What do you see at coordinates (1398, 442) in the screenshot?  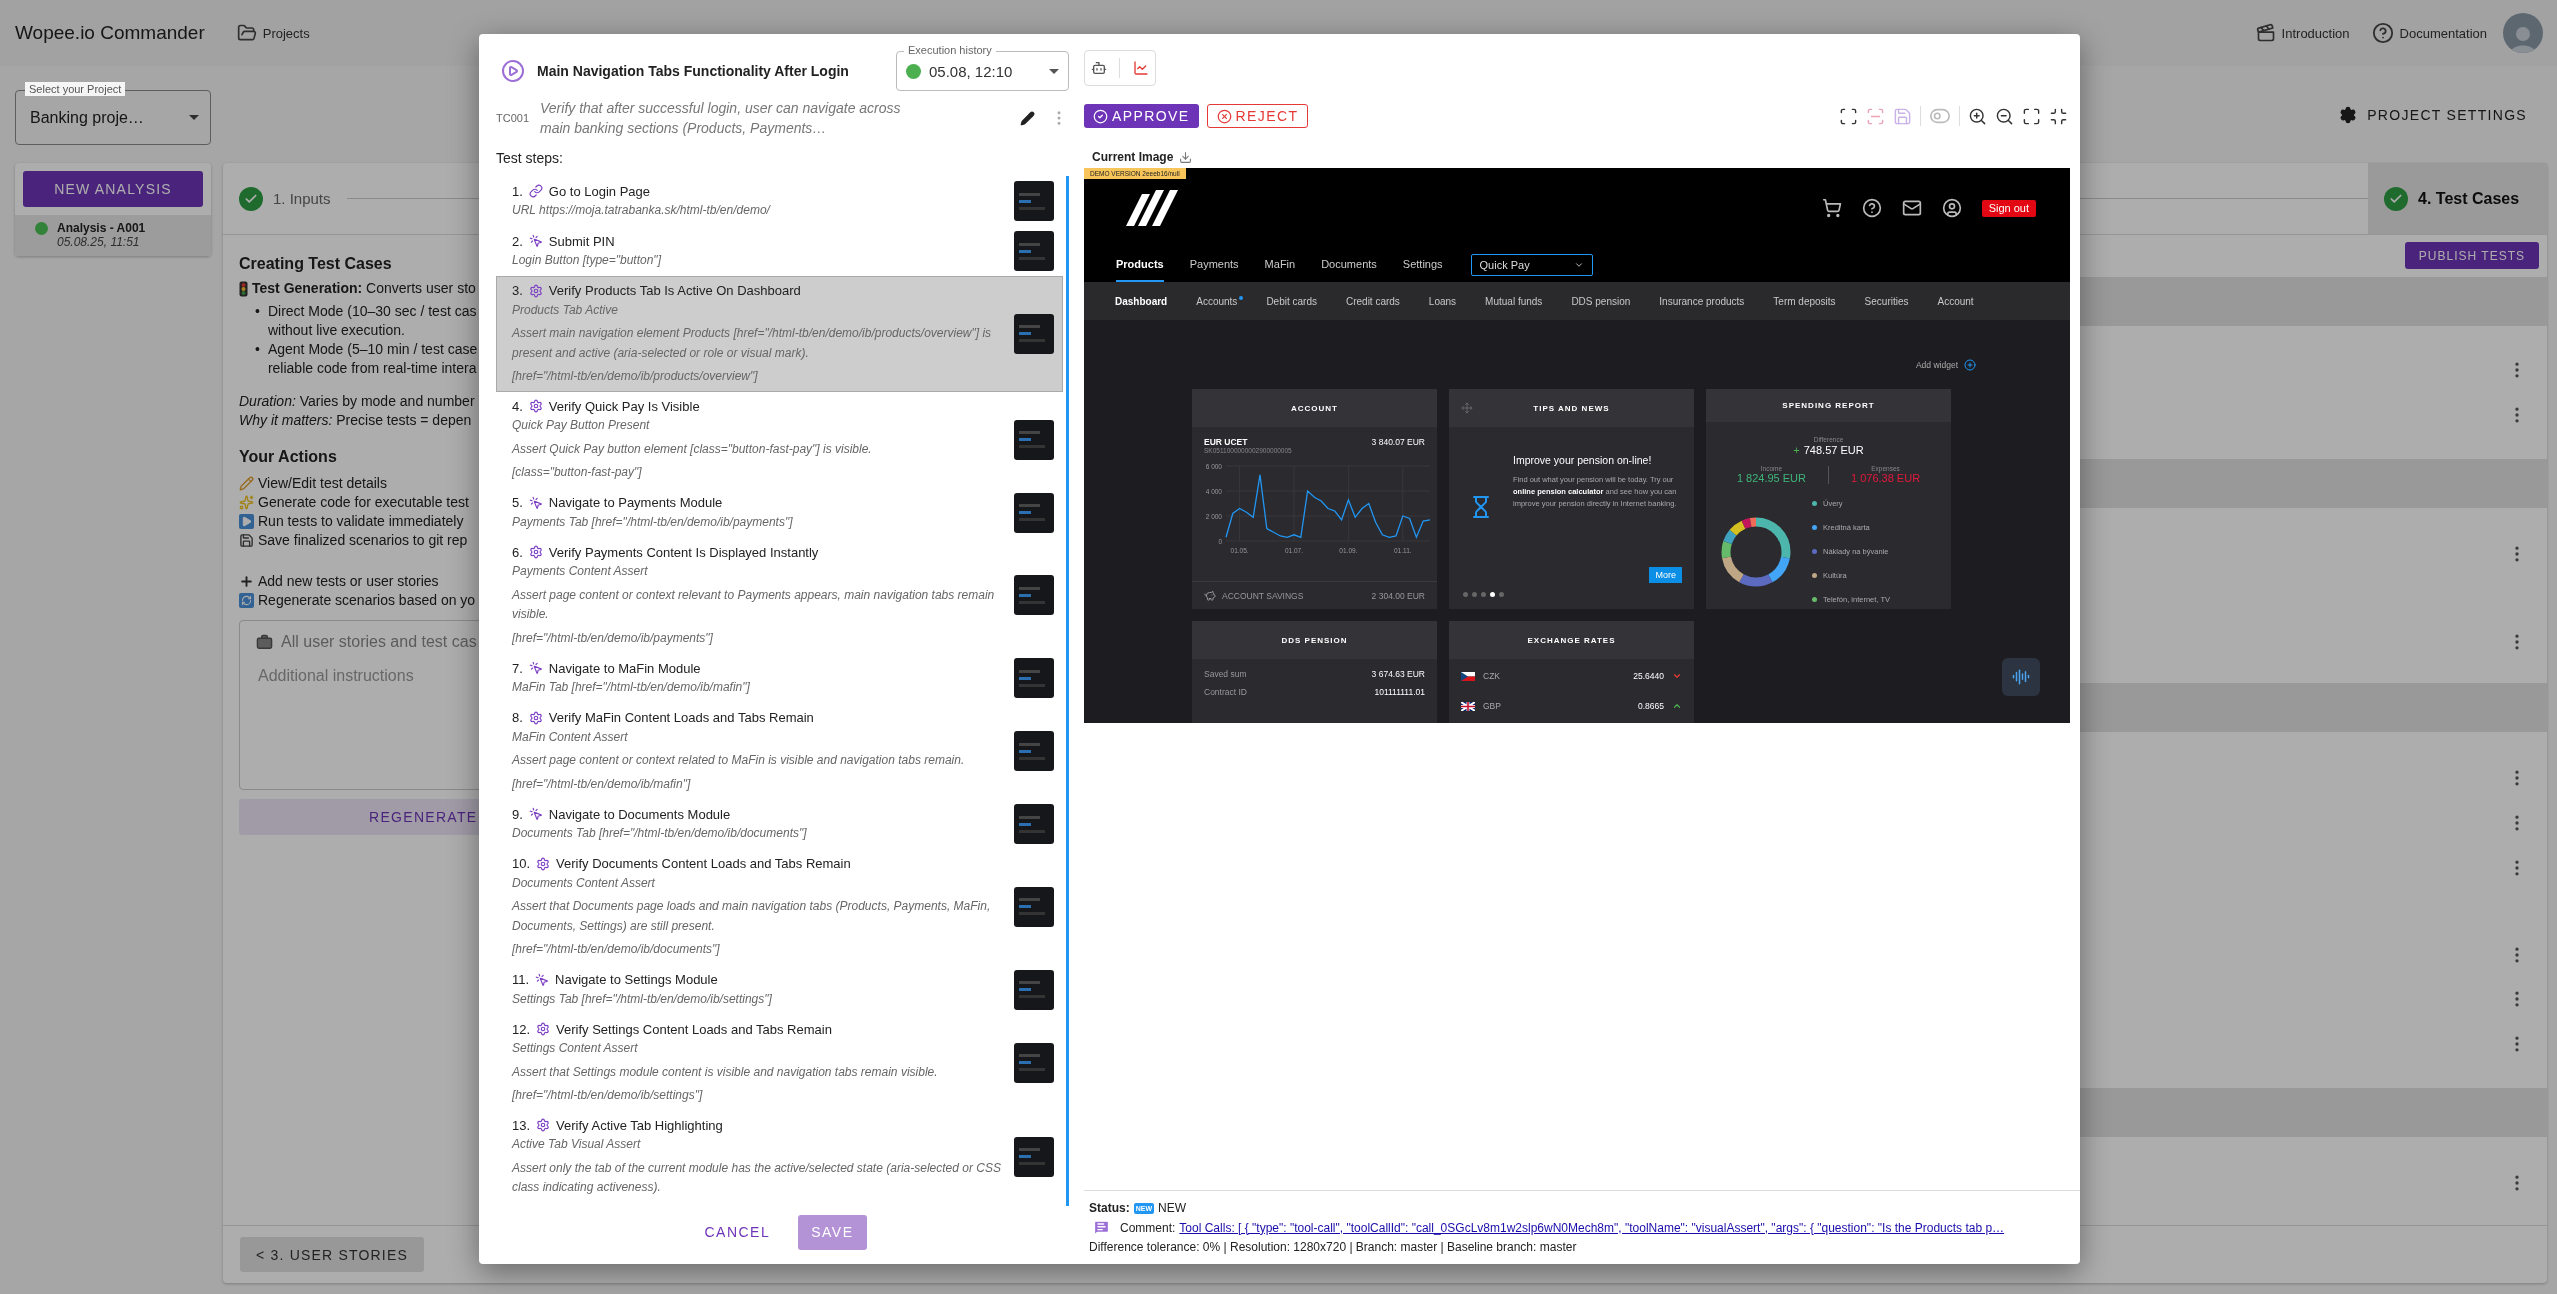 I see `account-balance: 3 840.07 EUR` at bounding box center [1398, 442].